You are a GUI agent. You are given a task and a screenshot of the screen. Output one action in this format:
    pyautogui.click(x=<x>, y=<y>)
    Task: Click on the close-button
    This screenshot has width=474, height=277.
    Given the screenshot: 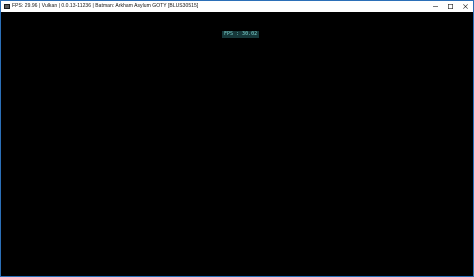 What is the action you would take?
    pyautogui.click(x=465, y=6)
    